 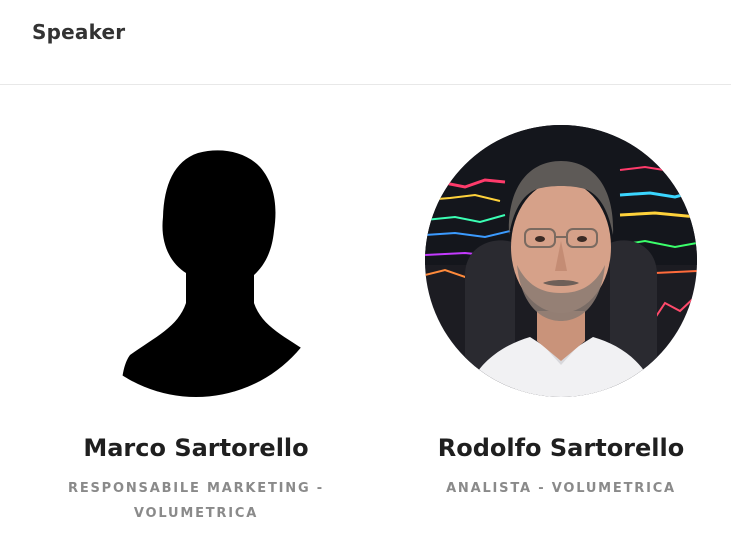 What do you see at coordinates (561, 488) in the screenshot?
I see `speaker-role: ANALISTA - VOLUMETRICA` at bounding box center [561, 488].